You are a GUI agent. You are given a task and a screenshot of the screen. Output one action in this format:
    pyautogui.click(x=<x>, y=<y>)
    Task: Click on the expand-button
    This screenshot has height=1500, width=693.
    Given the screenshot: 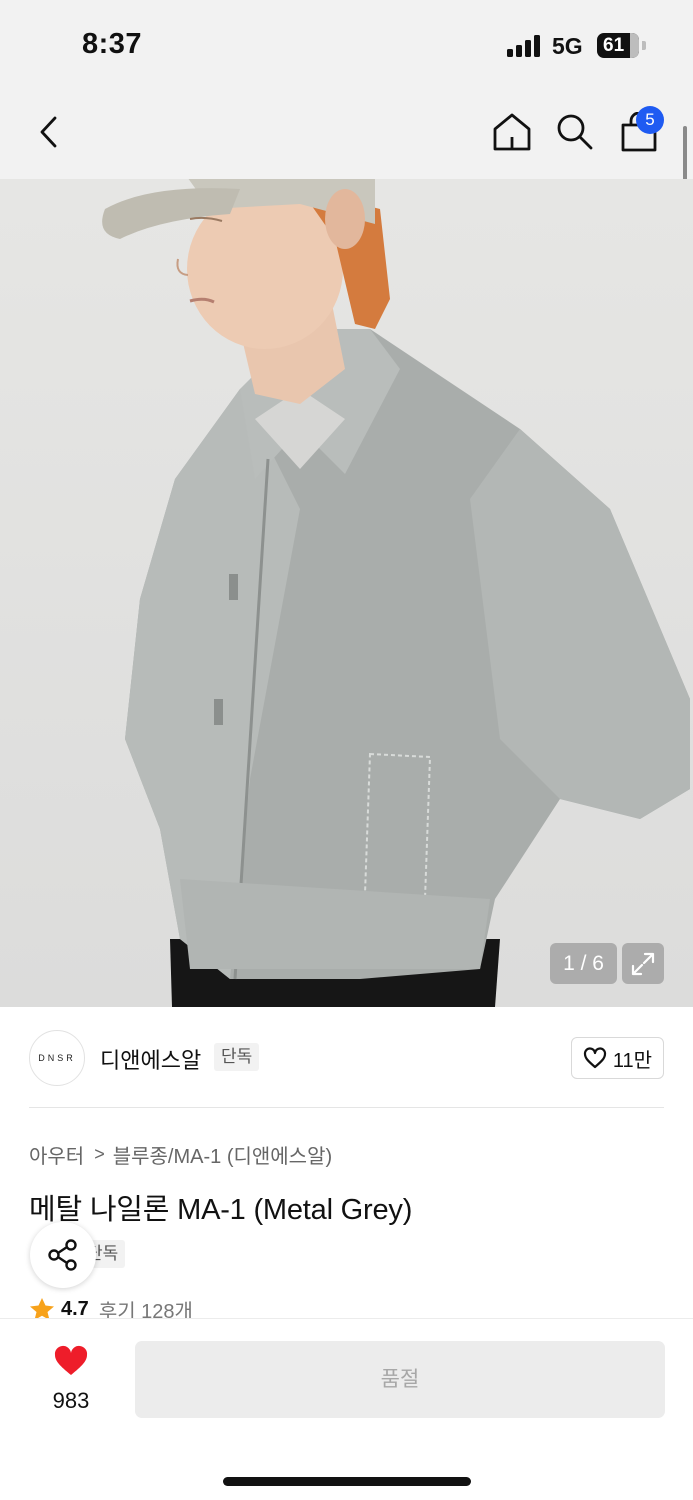 What is the action you would take?
    pyautogui.click(x=643, y=963)
    